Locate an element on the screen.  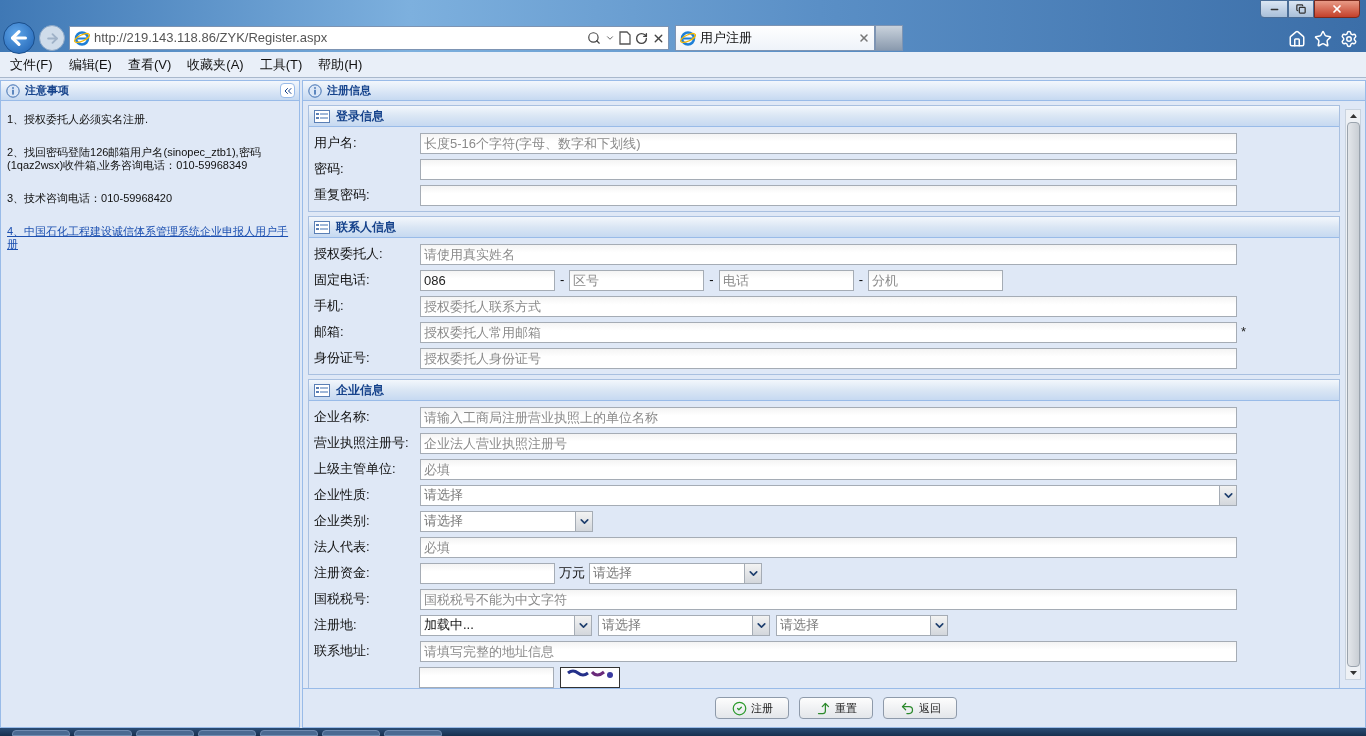
input-field: 授权委托人身份证号 is located at coordinates (828, 358).